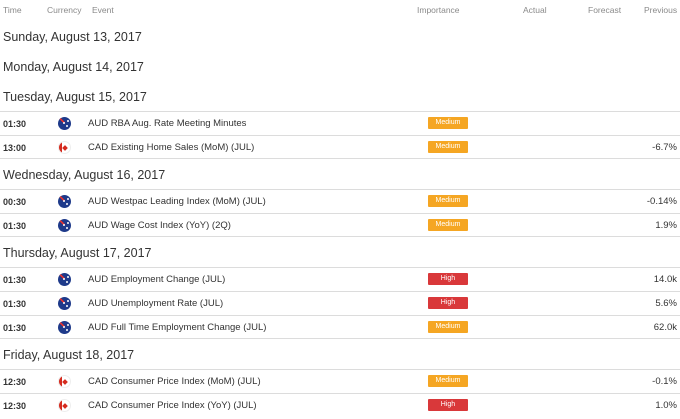 The width and height of the screenshot is (680, 419). Describe the element at coordinates (664, 147) in the screenshot. I see `previous-value: -6.7%` at that location.